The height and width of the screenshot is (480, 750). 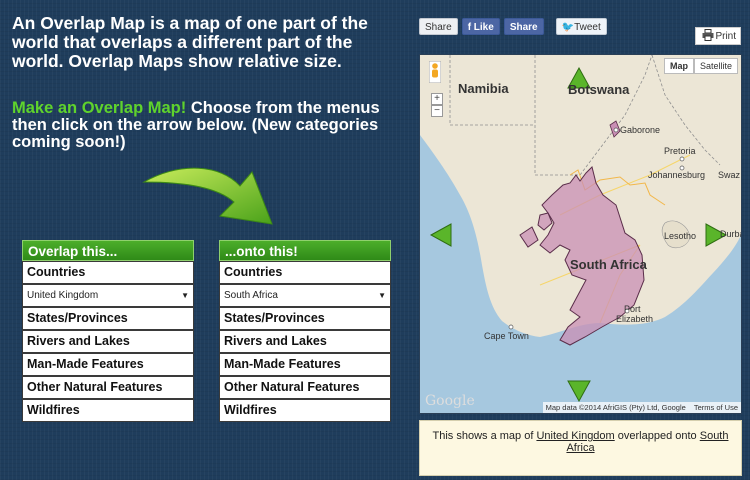 What do you see at coordinates (251, 295) in the screenshot?
I see `target-country-value: South Africa` at bounding box center [251, 295].